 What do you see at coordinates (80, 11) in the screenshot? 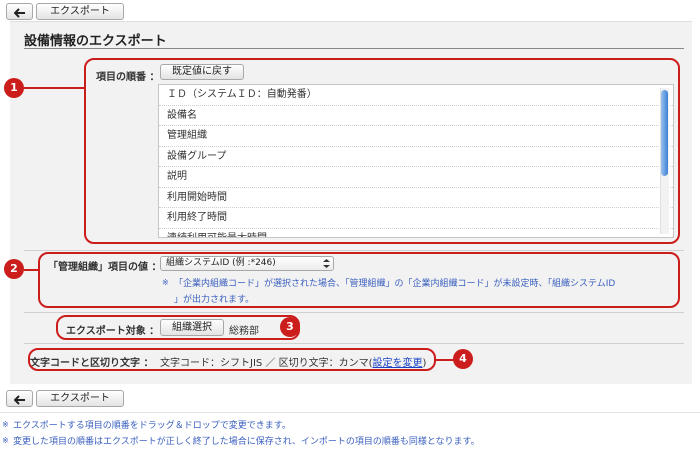
I see `export-button: エクスポート` at bounding box center [80, 11].